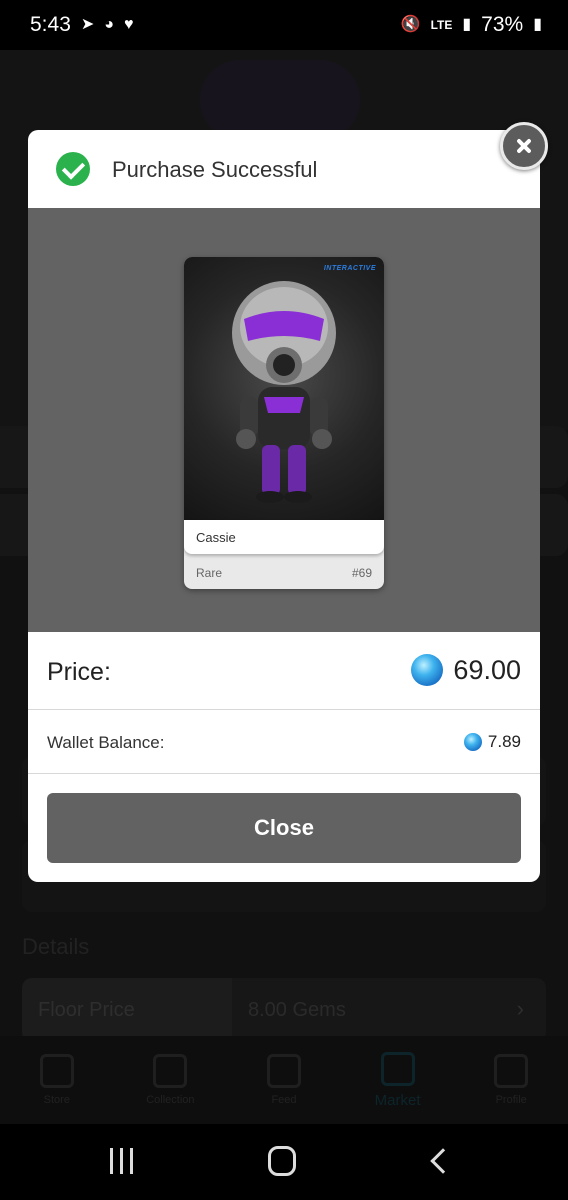 Image resolution: width=568 pixels, height=1200 pixels. I want to click on wallet-balance-label: Wallet Balance:, so click(106, 742).